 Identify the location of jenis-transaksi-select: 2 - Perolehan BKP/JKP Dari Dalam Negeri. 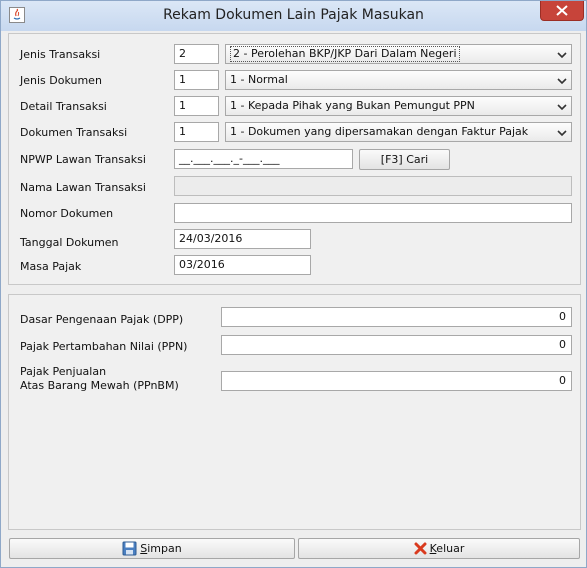
(398, 54).